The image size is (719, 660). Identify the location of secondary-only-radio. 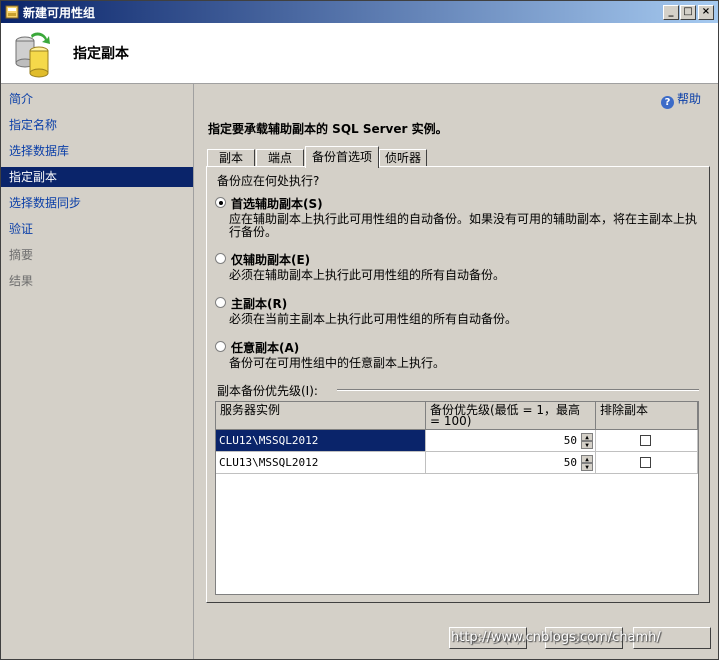
(220, 258).